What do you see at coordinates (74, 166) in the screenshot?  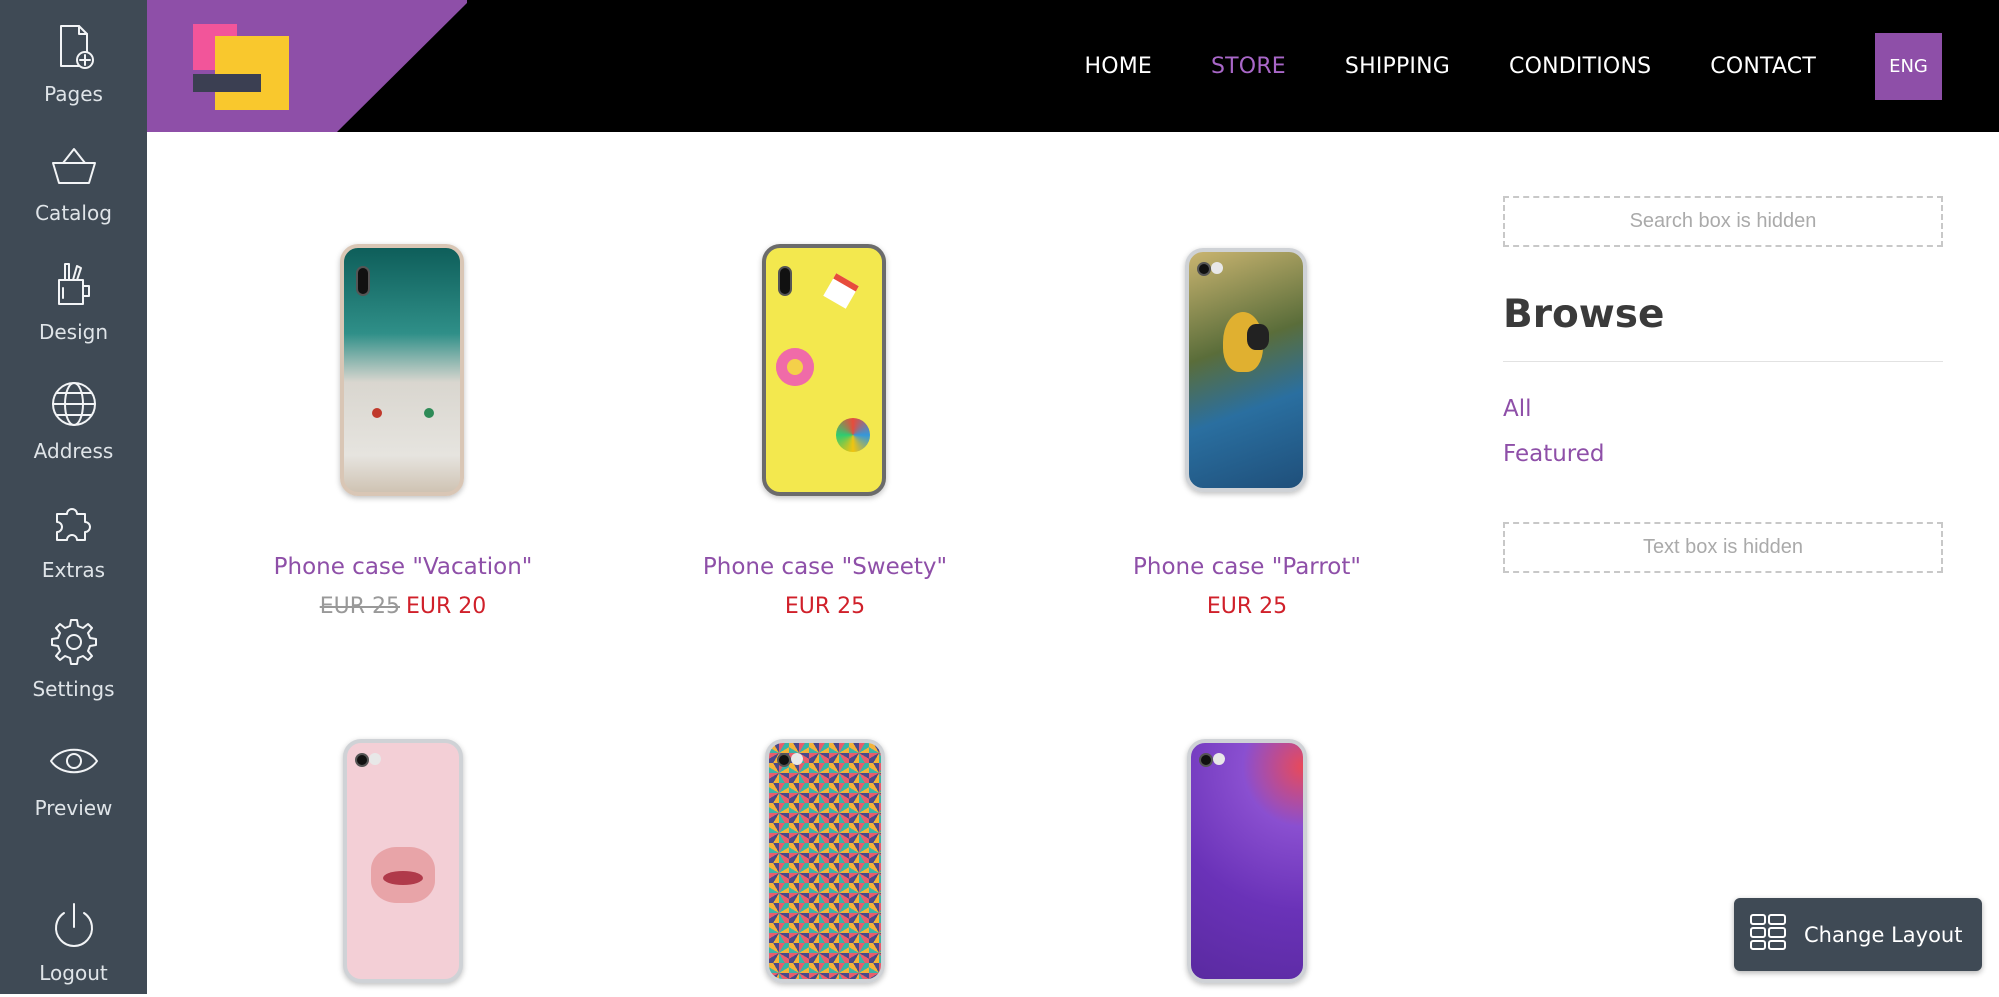 I see `basket-icon` at bounding box center [74, 166].